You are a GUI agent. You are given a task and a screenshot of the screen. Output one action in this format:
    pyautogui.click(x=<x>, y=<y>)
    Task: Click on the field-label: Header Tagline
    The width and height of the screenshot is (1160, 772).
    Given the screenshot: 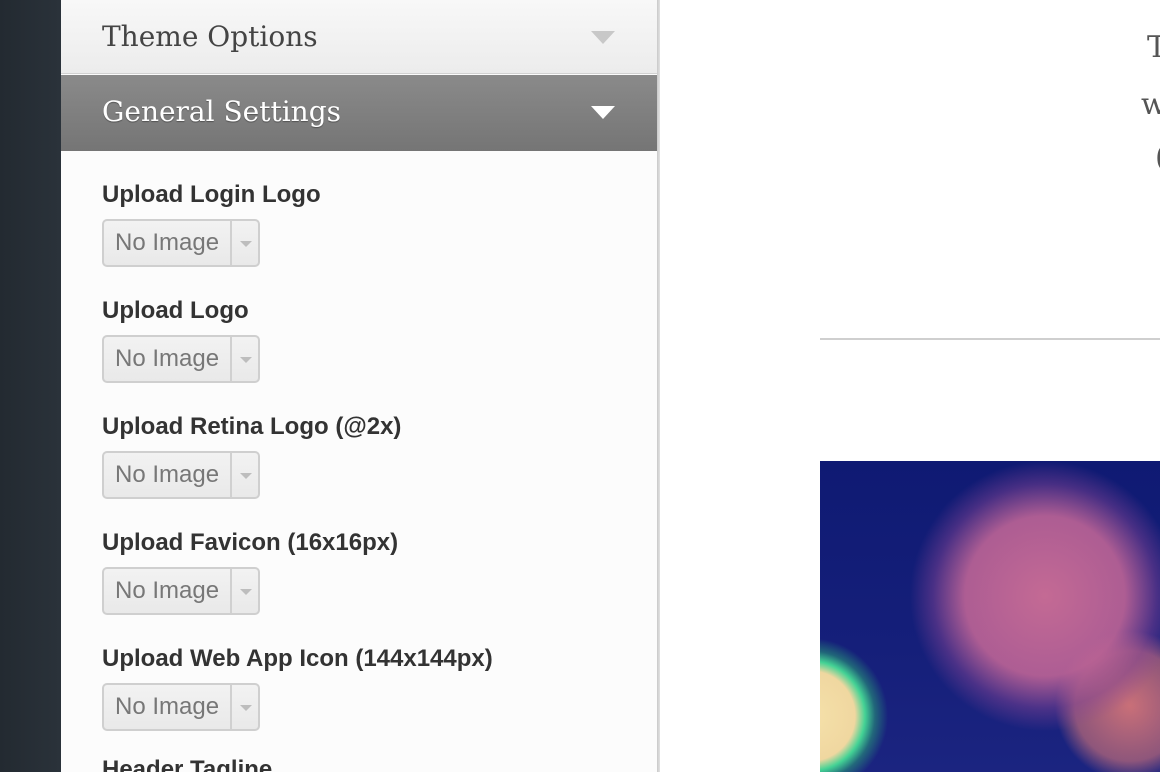 What is the action you would take?
    pyautogui.click(x=187, y=764)
    